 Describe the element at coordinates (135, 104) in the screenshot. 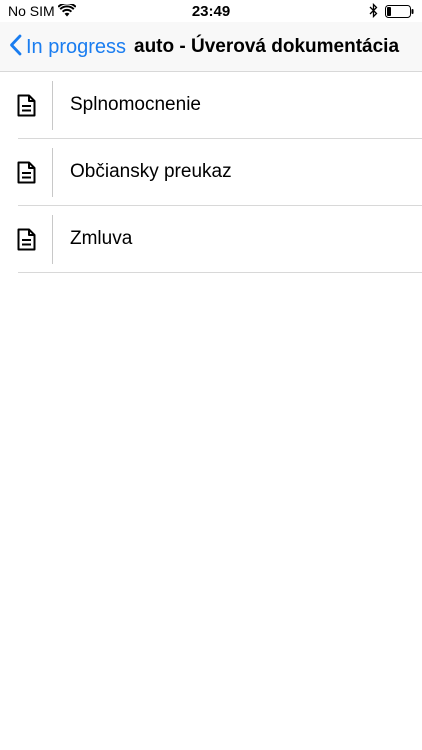

I see `document-label: Splnomocnenie` at that location.